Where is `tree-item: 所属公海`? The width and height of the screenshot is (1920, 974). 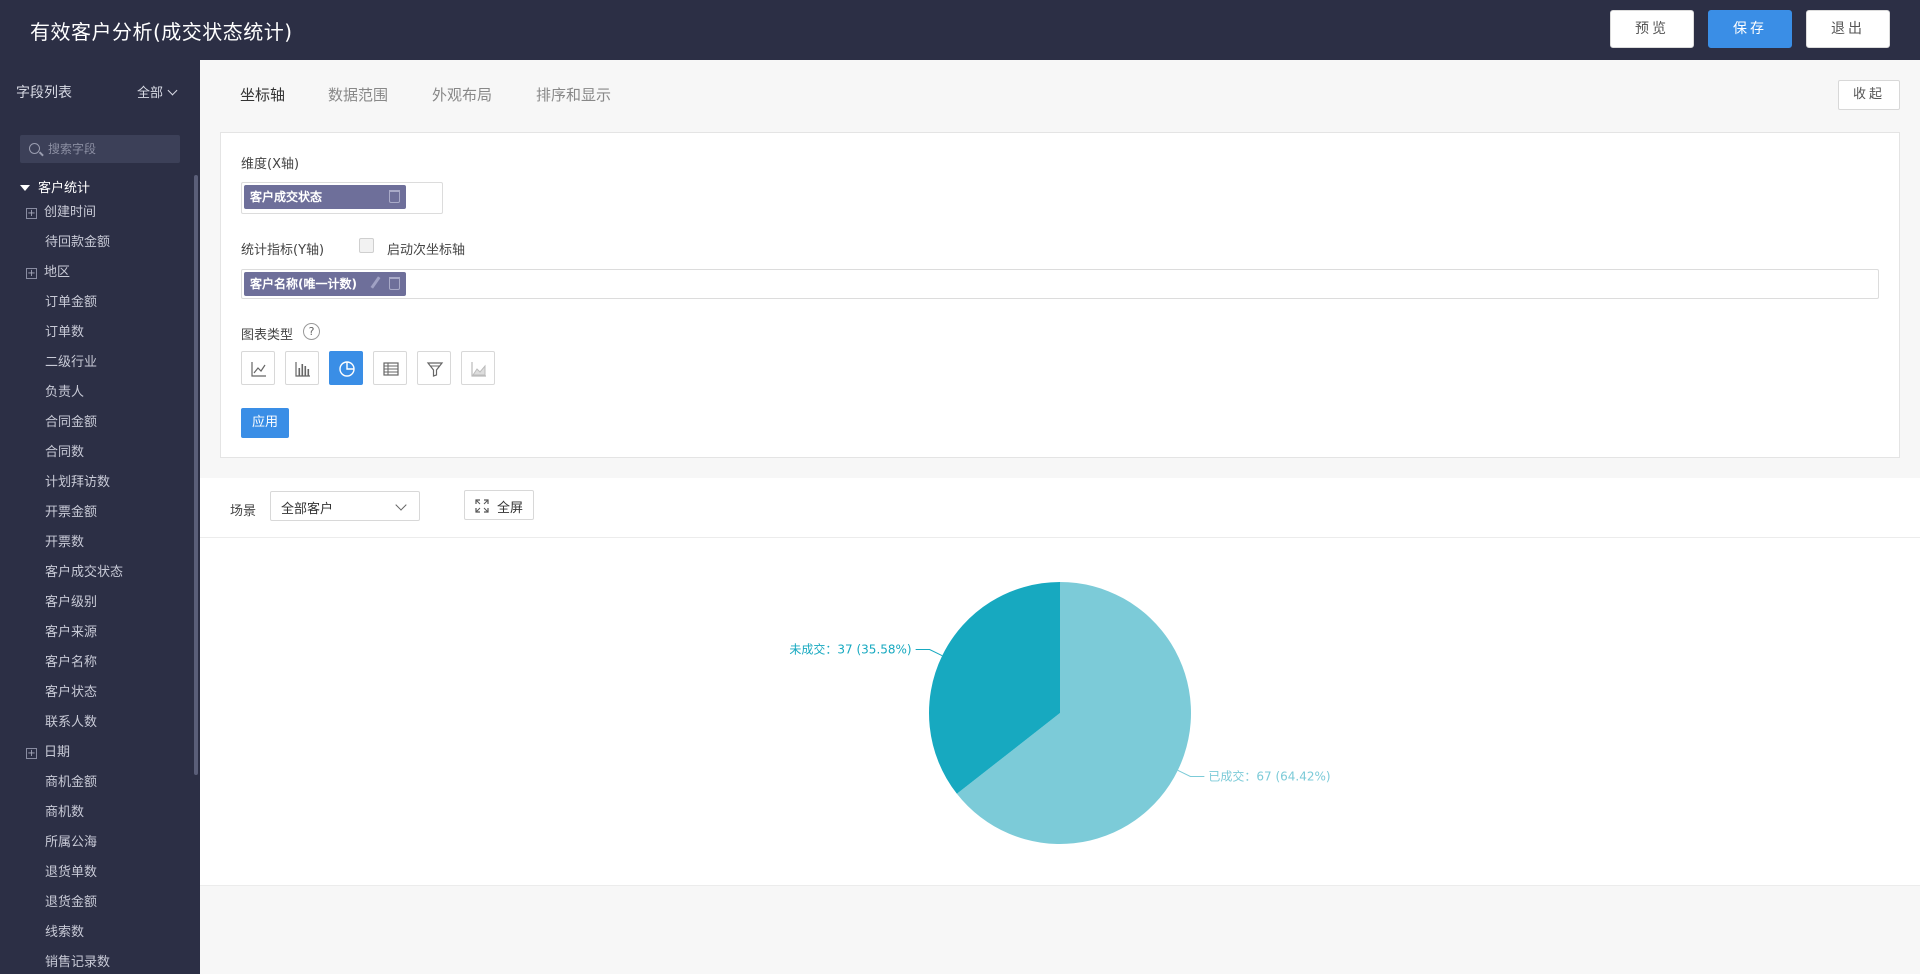
tree-item: 所属公海 is located at coordinates (97, 843).